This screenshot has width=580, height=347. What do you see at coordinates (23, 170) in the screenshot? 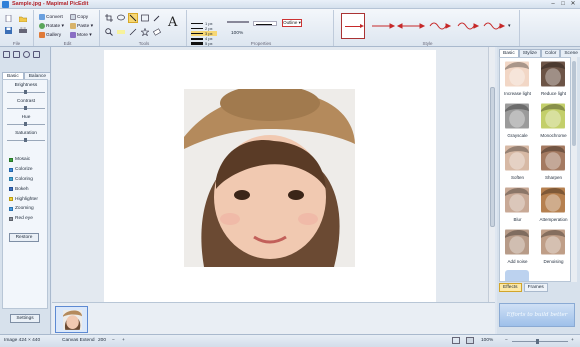
I see `effect-colorize: Colorize` at bounding box center [23, 170].